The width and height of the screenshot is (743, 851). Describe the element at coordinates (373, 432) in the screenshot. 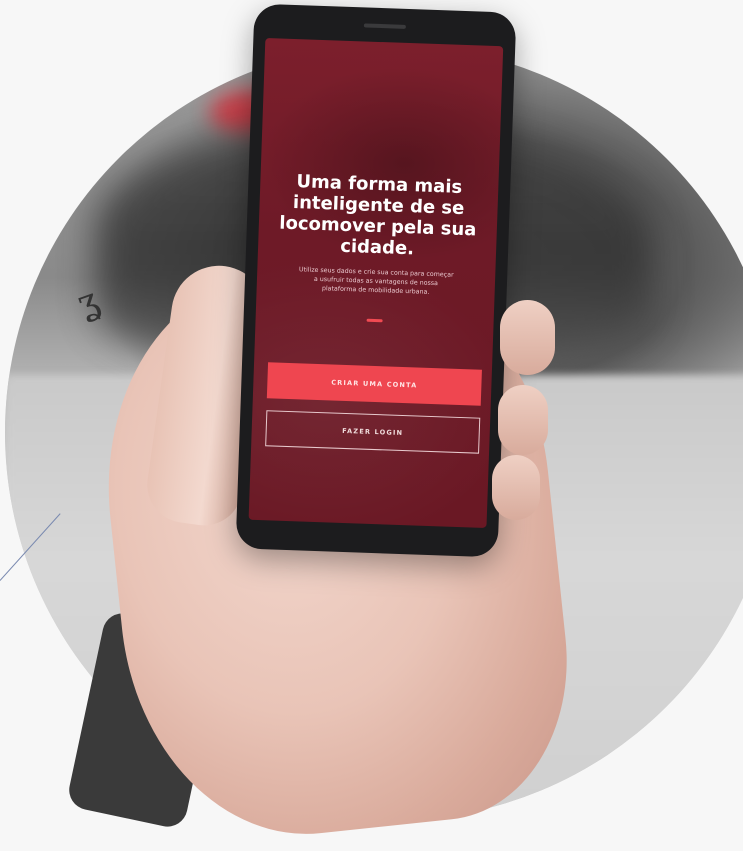

I see `login-button: FAZER LOGIN` at that location.